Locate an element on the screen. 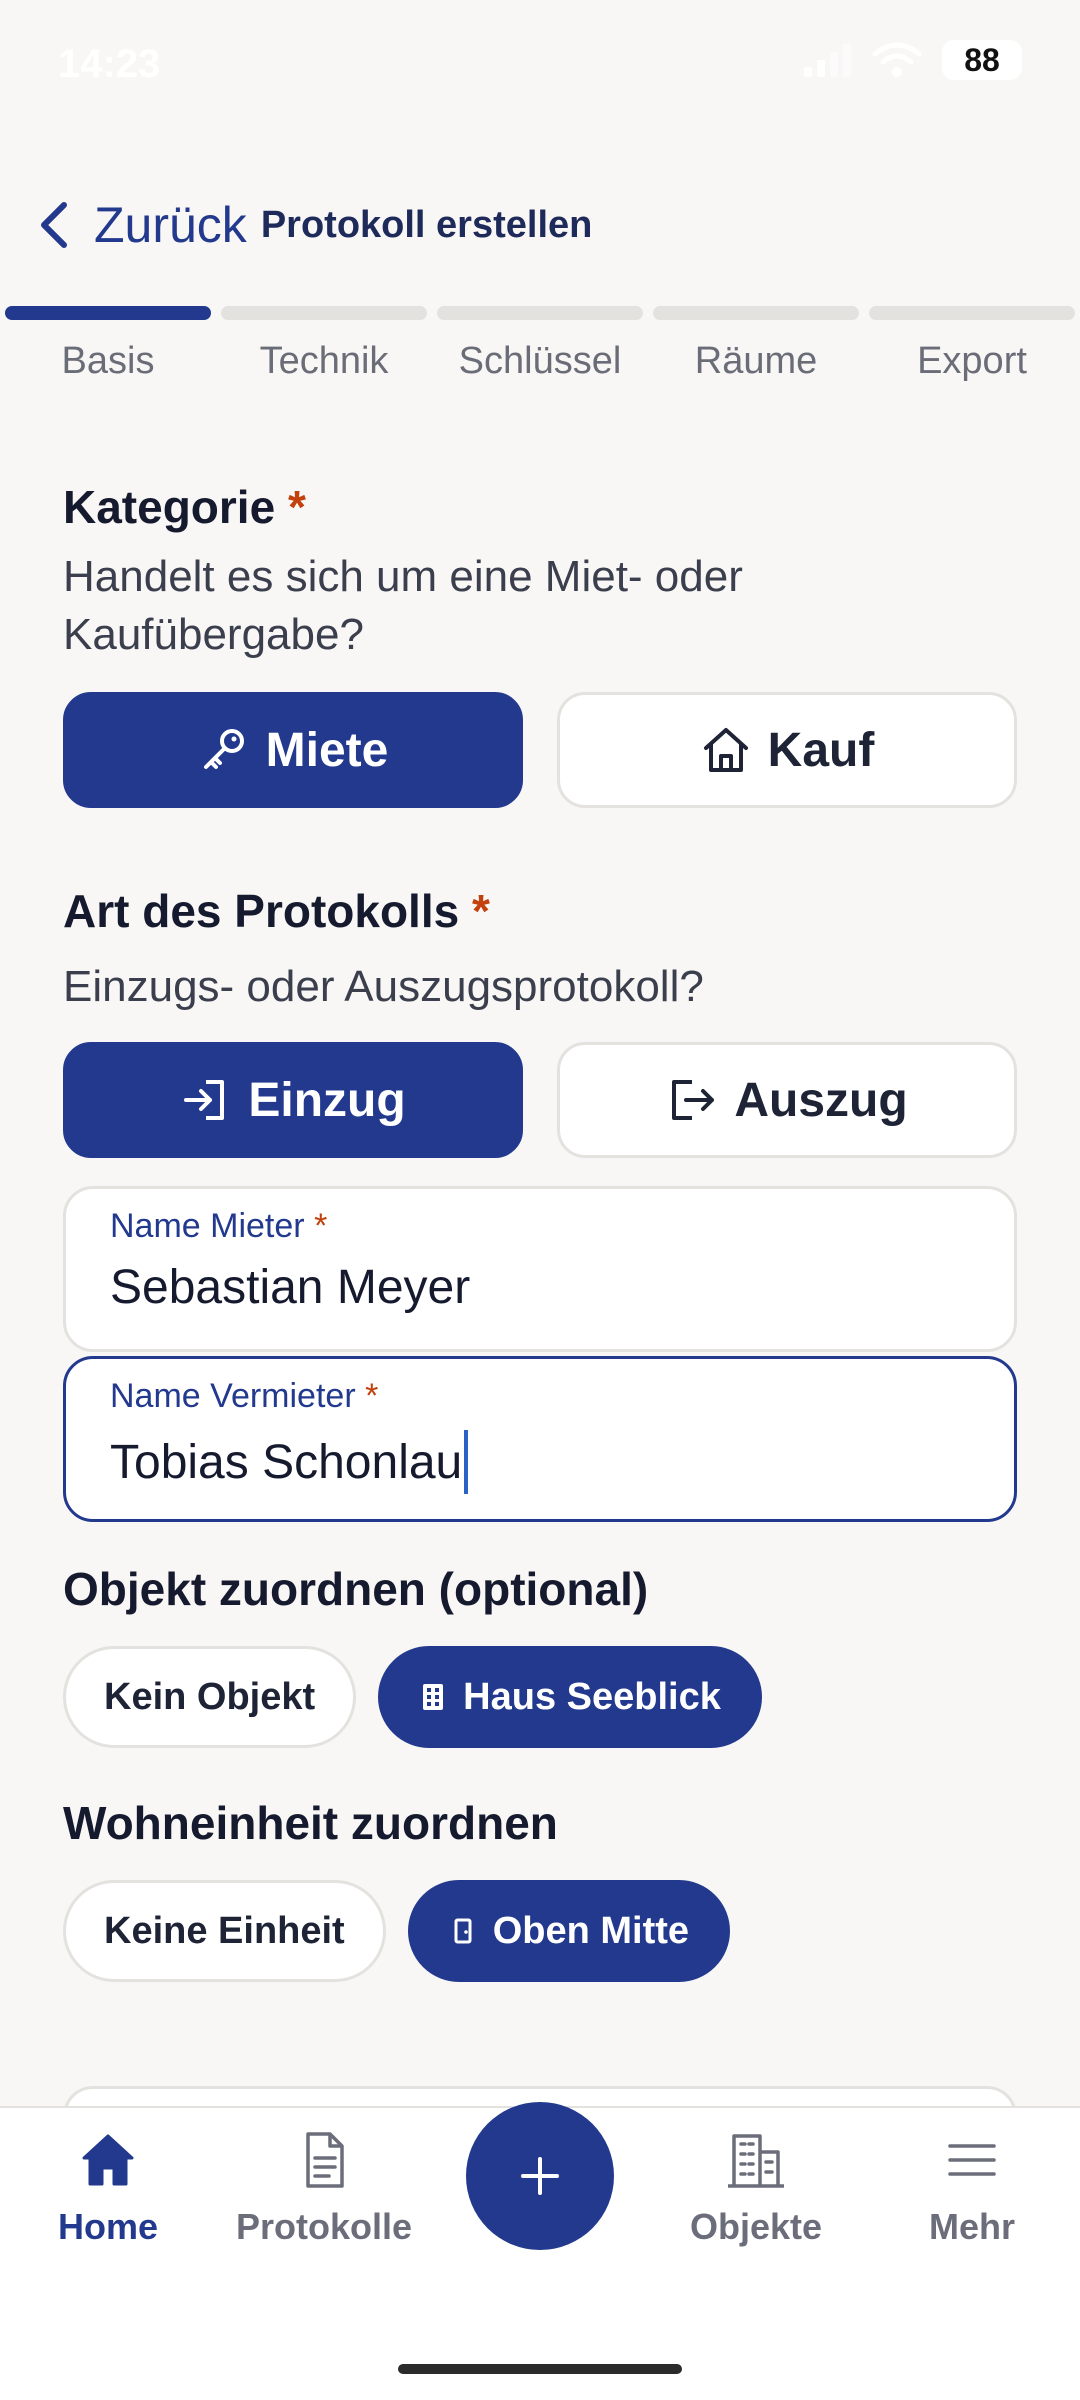 Image resolution: width=1080 pixels, height=2400 pixels. step-schluessel: Schlüssel is located at coordinates (540, 344).